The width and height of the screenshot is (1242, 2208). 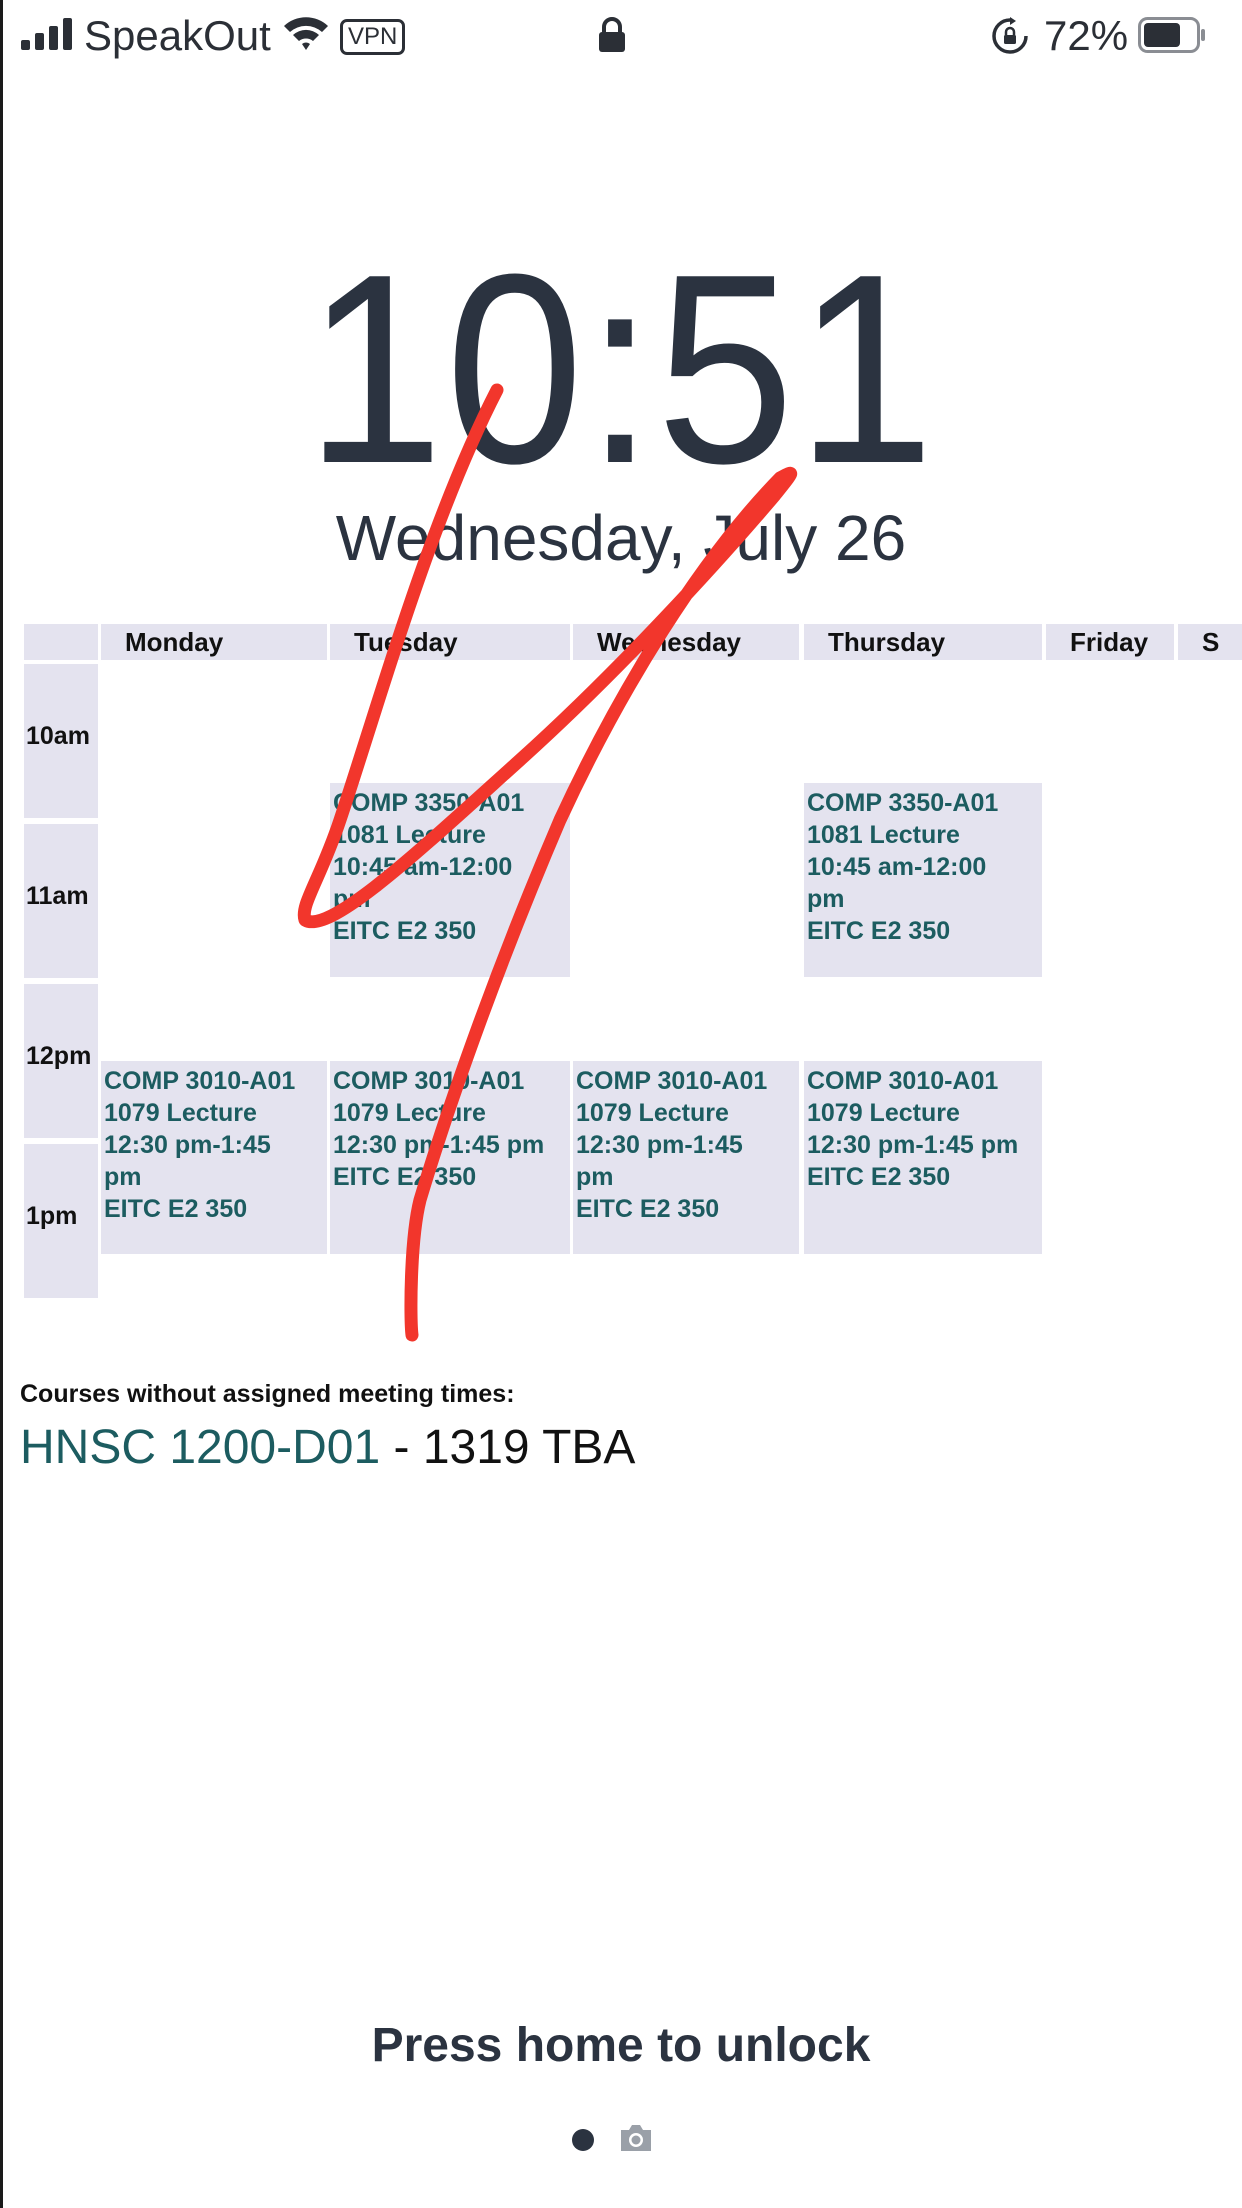 I want to click on time-slot-10am: 10am, so click(x=61, y=741).